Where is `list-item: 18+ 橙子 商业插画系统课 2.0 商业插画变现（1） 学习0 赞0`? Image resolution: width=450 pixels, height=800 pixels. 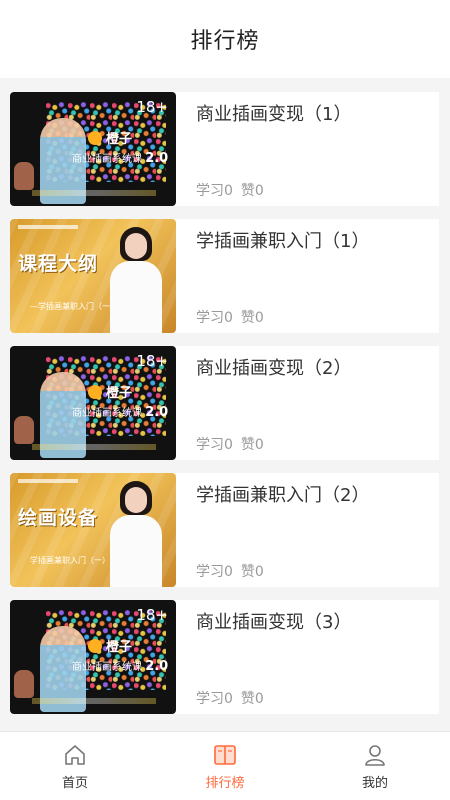
list-item: 18+ 橙子 商业插画系统课 2.0 商业插画变现（1） 学习0 赞0 is located at coordinates (224, 149).